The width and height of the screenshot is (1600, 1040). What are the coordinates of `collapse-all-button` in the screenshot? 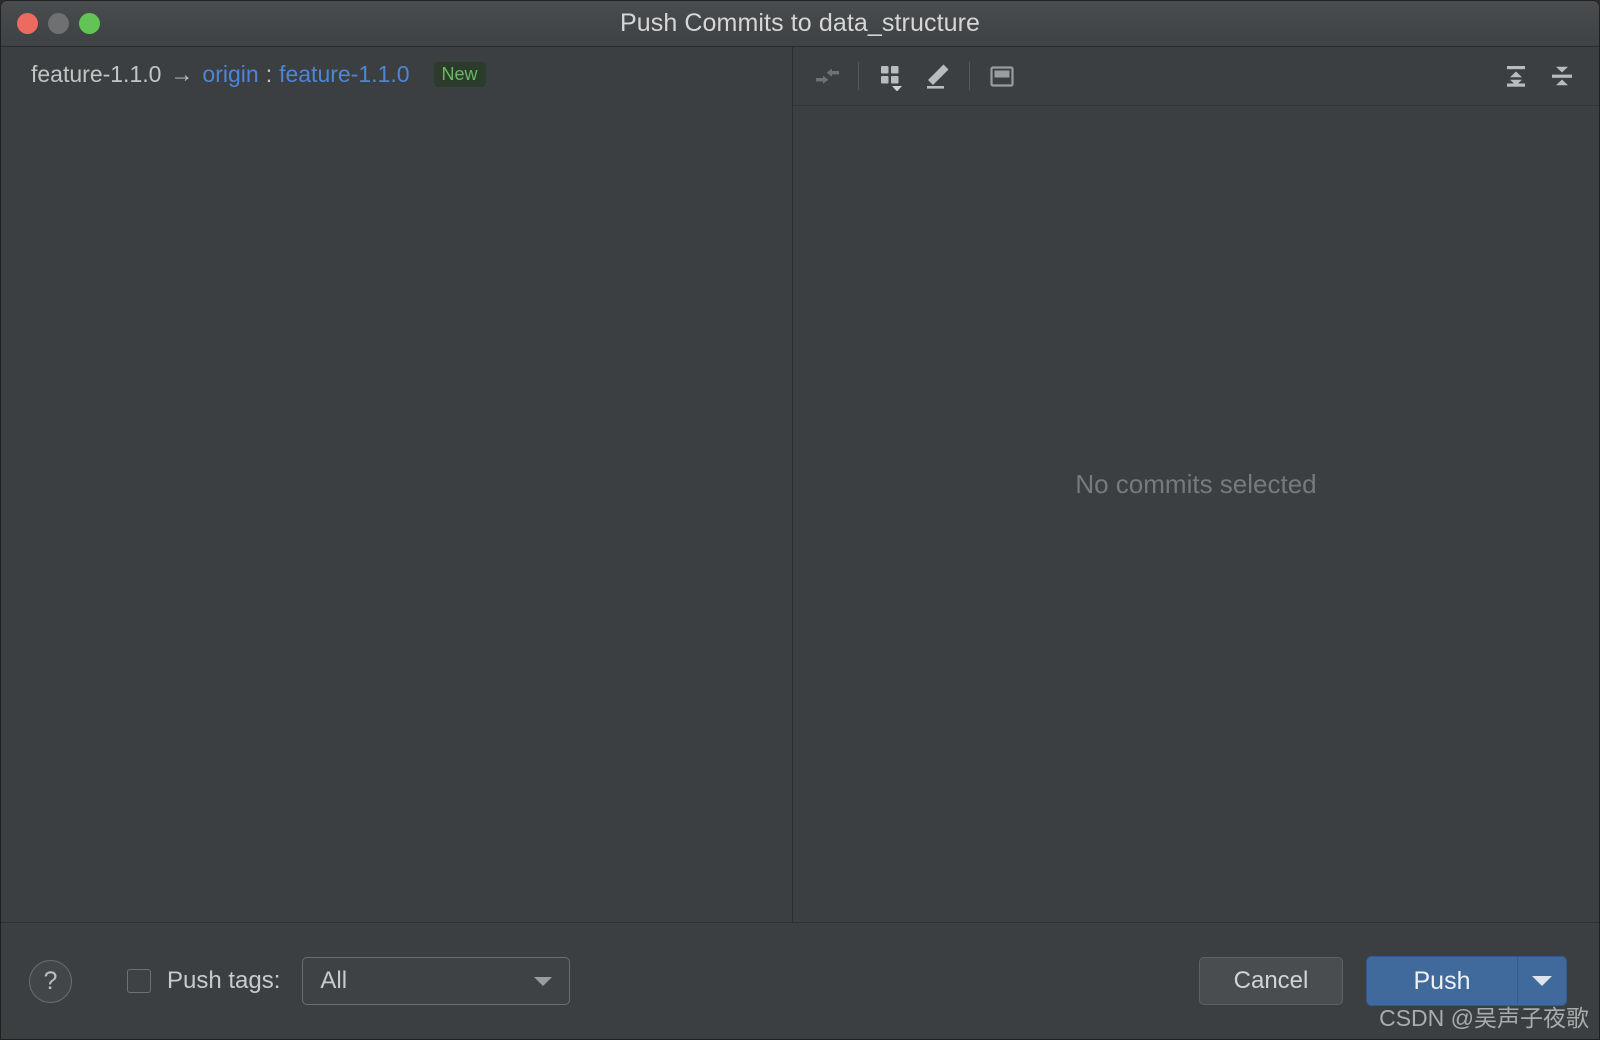 It's located at (1562, 76).